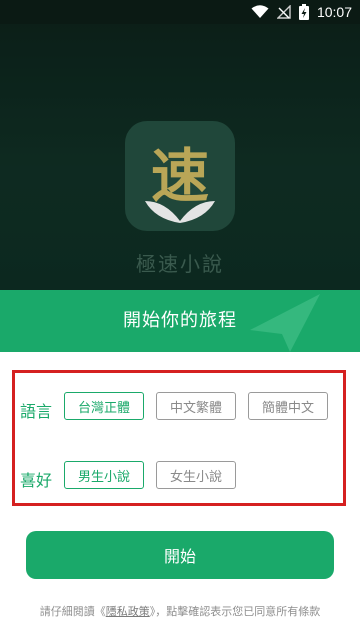 This screenshot has height=640, width=360. I want to click on policy-notice: 請仔細閱讀《隱私政策》，點擊確認表示您已同意所有條款, so click(180, 611).